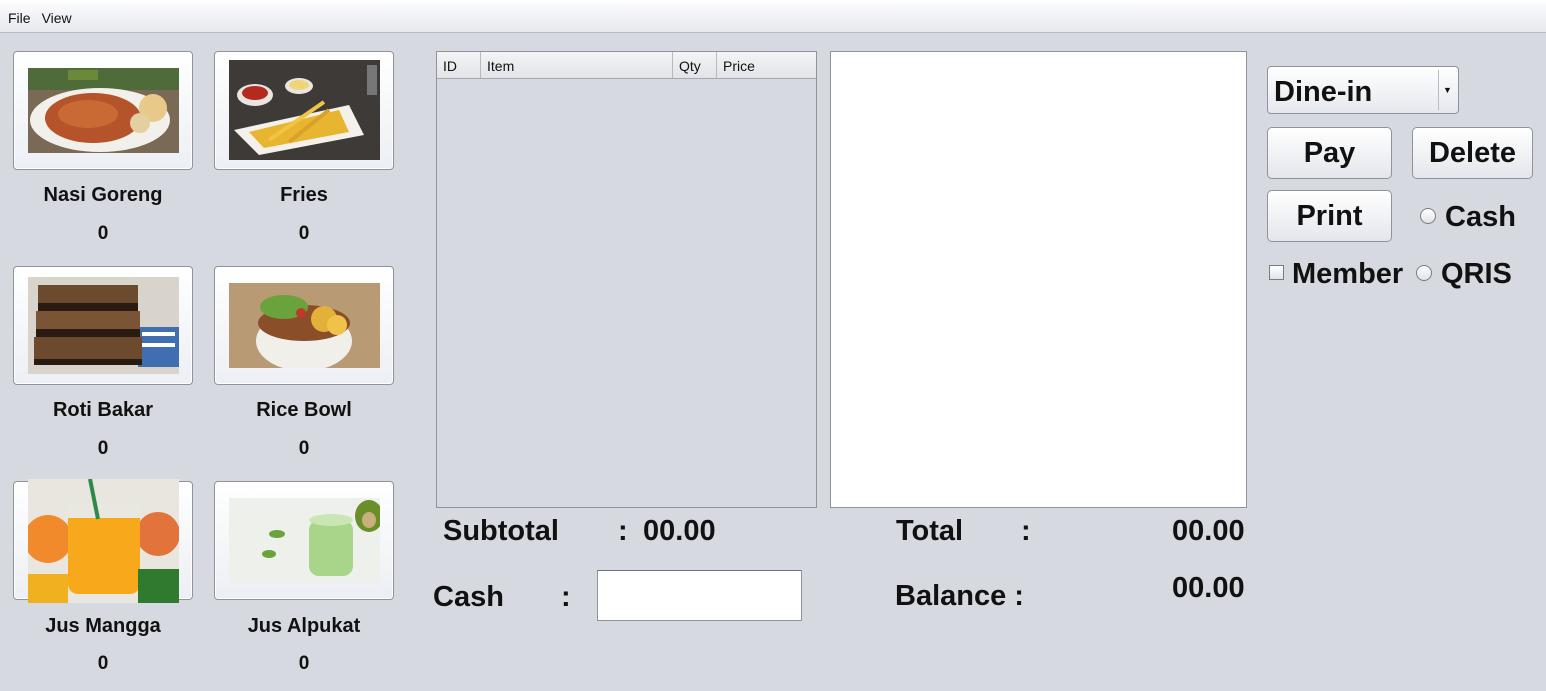  Describe the element at coordinates (103, 448) in the screenshot. I see `roti-bakar-count: 0` at that location.